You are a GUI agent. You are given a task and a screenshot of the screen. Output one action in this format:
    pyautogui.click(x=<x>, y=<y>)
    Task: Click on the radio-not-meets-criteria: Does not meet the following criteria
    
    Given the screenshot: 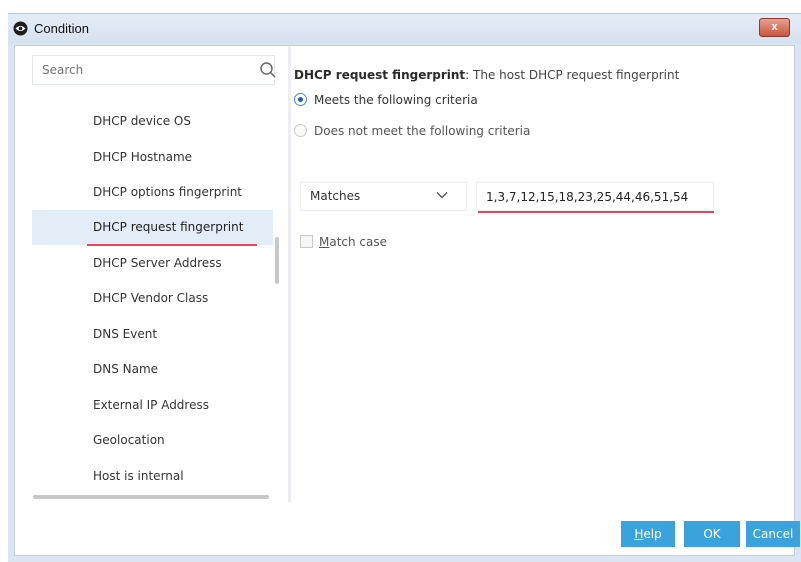 What is the action you would take?
    pyautogui.click(x=412, y=132)
    